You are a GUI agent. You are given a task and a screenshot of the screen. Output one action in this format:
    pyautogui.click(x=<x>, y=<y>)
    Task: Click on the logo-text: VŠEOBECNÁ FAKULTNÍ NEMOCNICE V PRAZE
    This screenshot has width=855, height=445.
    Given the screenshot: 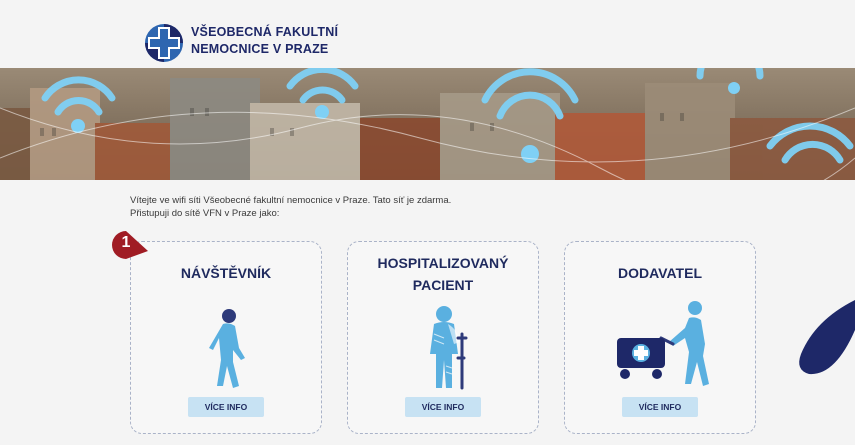 What is the action you would take?
    pyautogui.click(x=264, y=41)
    